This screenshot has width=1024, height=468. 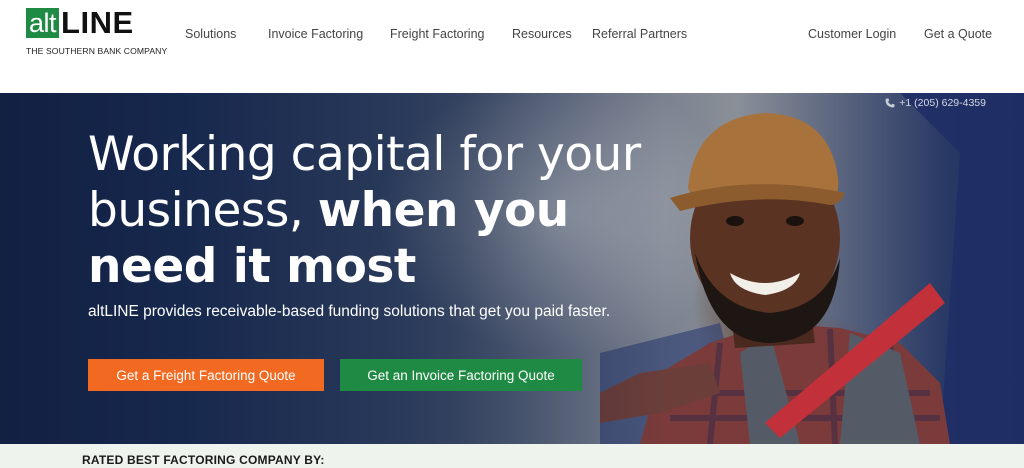 I want to click on logo-alt-text: alt, so click(x=43, y=23).